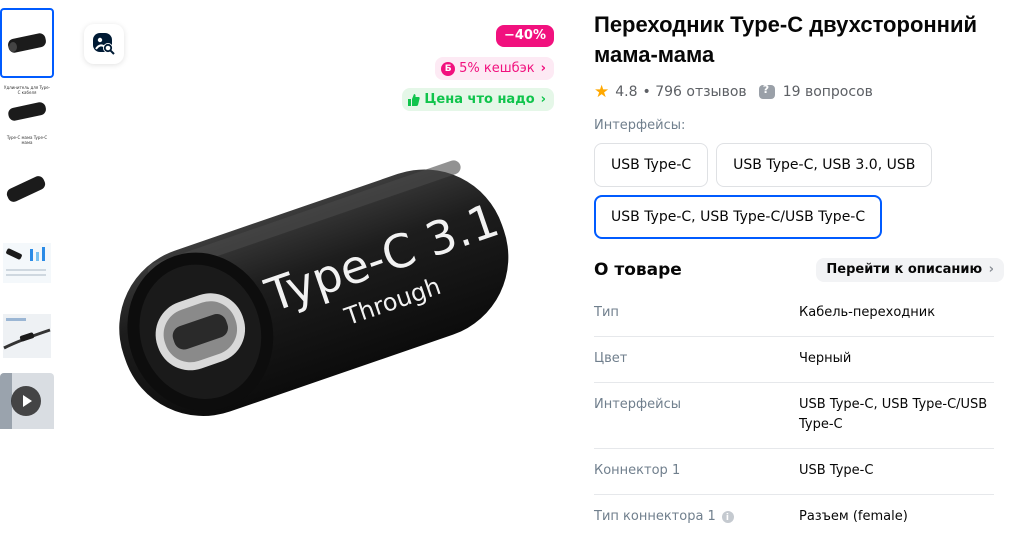 The image size is (1020, 541). I want to click on good-price-badge: Цена что надо ›, so click(478, 99).